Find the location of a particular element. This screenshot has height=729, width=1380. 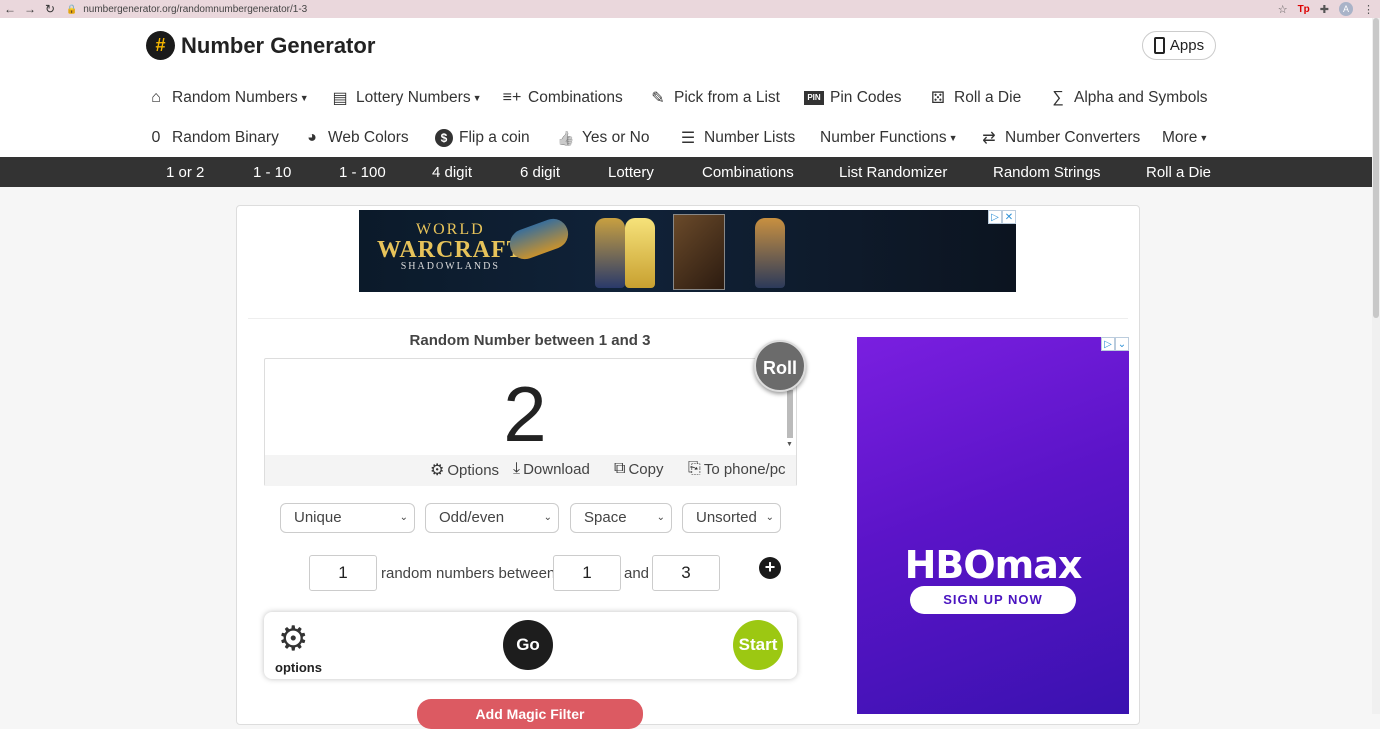

hash-icon: # is located at coordinates (160, 45).